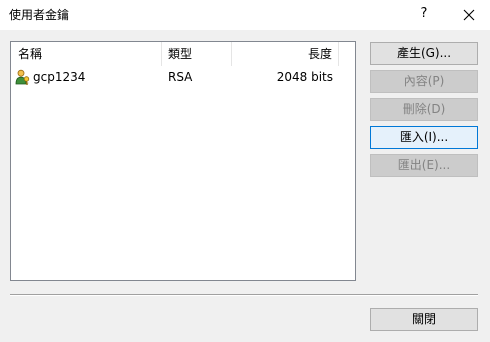  I want to click on help-button: ?, so click(424, 15).